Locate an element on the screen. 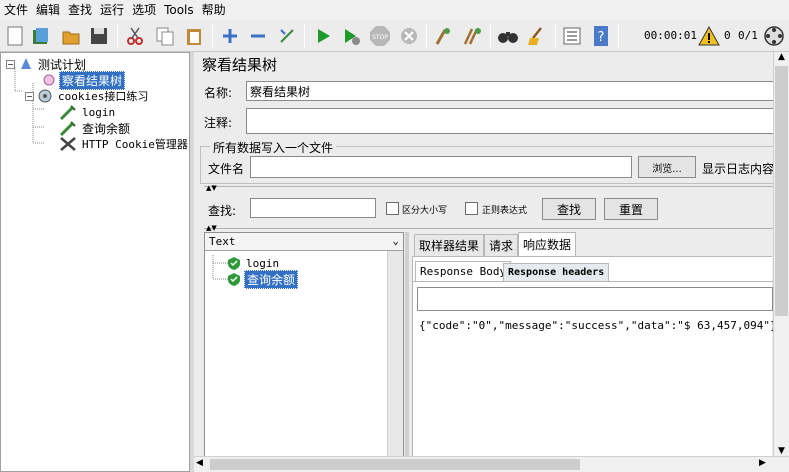 The height and width of the screenshot is (472, 789). tree-node-thread-group: − cookies接口练习 is located at coordinates (87, 96).